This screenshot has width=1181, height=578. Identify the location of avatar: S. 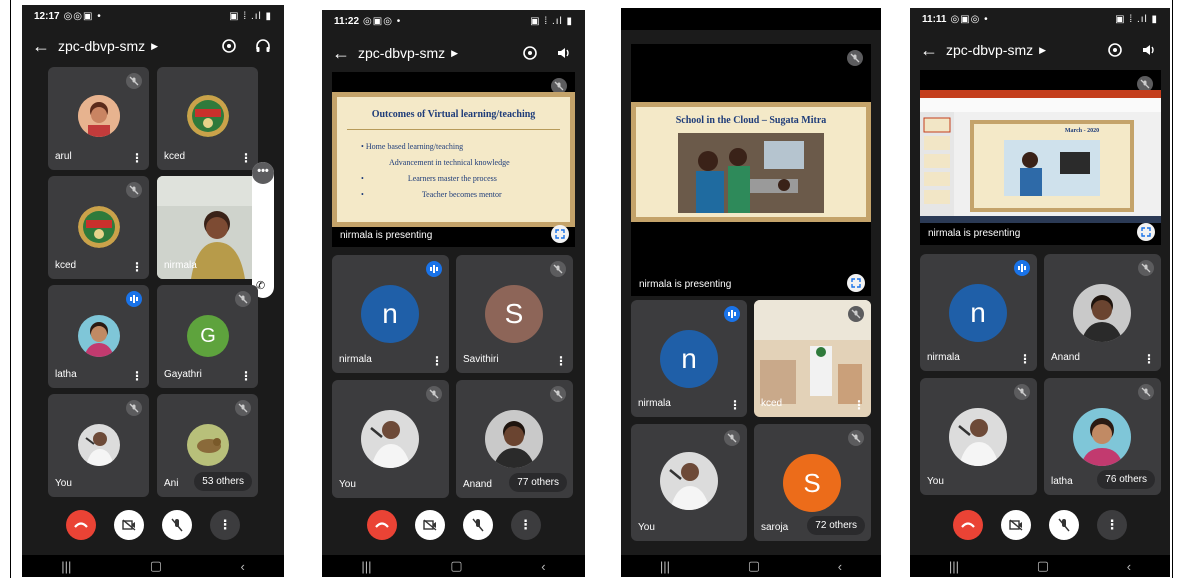
(812, 483).